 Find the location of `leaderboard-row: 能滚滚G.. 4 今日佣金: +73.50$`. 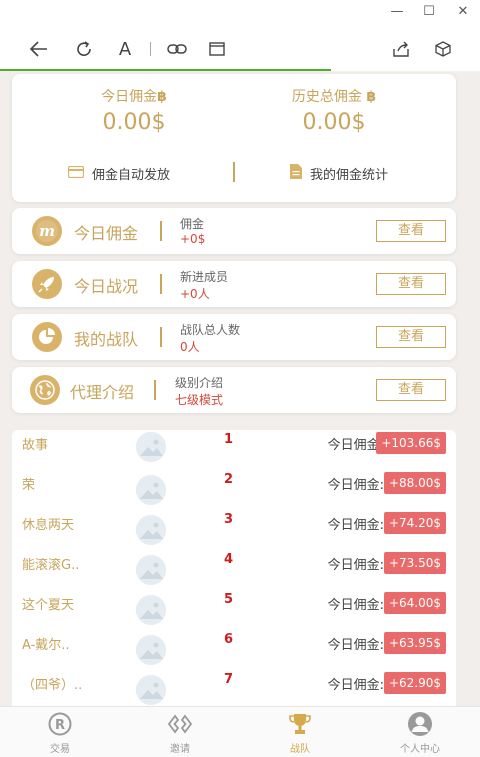

leaderboard-row: 能滚滚G.. 4 今日佣金: +73.50$ is located at coordinates (234, 570).